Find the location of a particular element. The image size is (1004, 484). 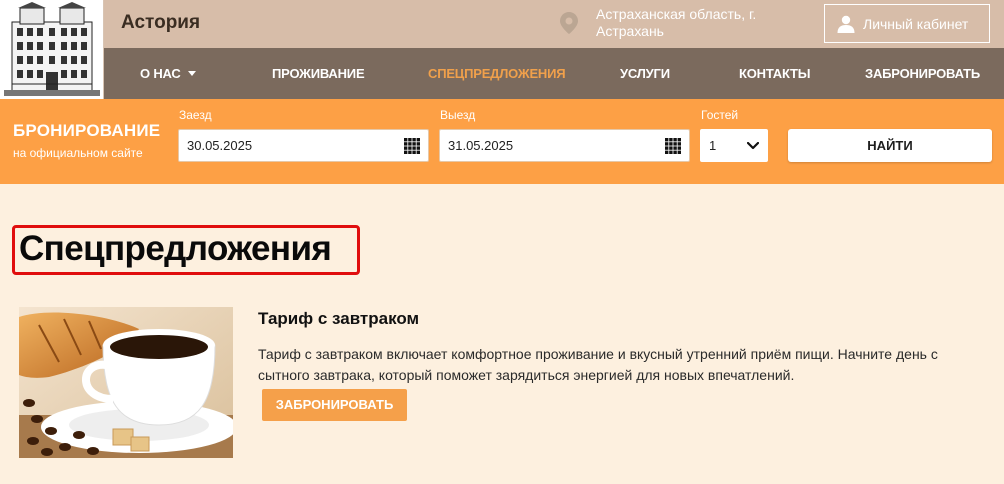

nav-item-special-offers: СПЕЦПРЕДЛОЖЕНИЯ is located at coordinates (497, 73).